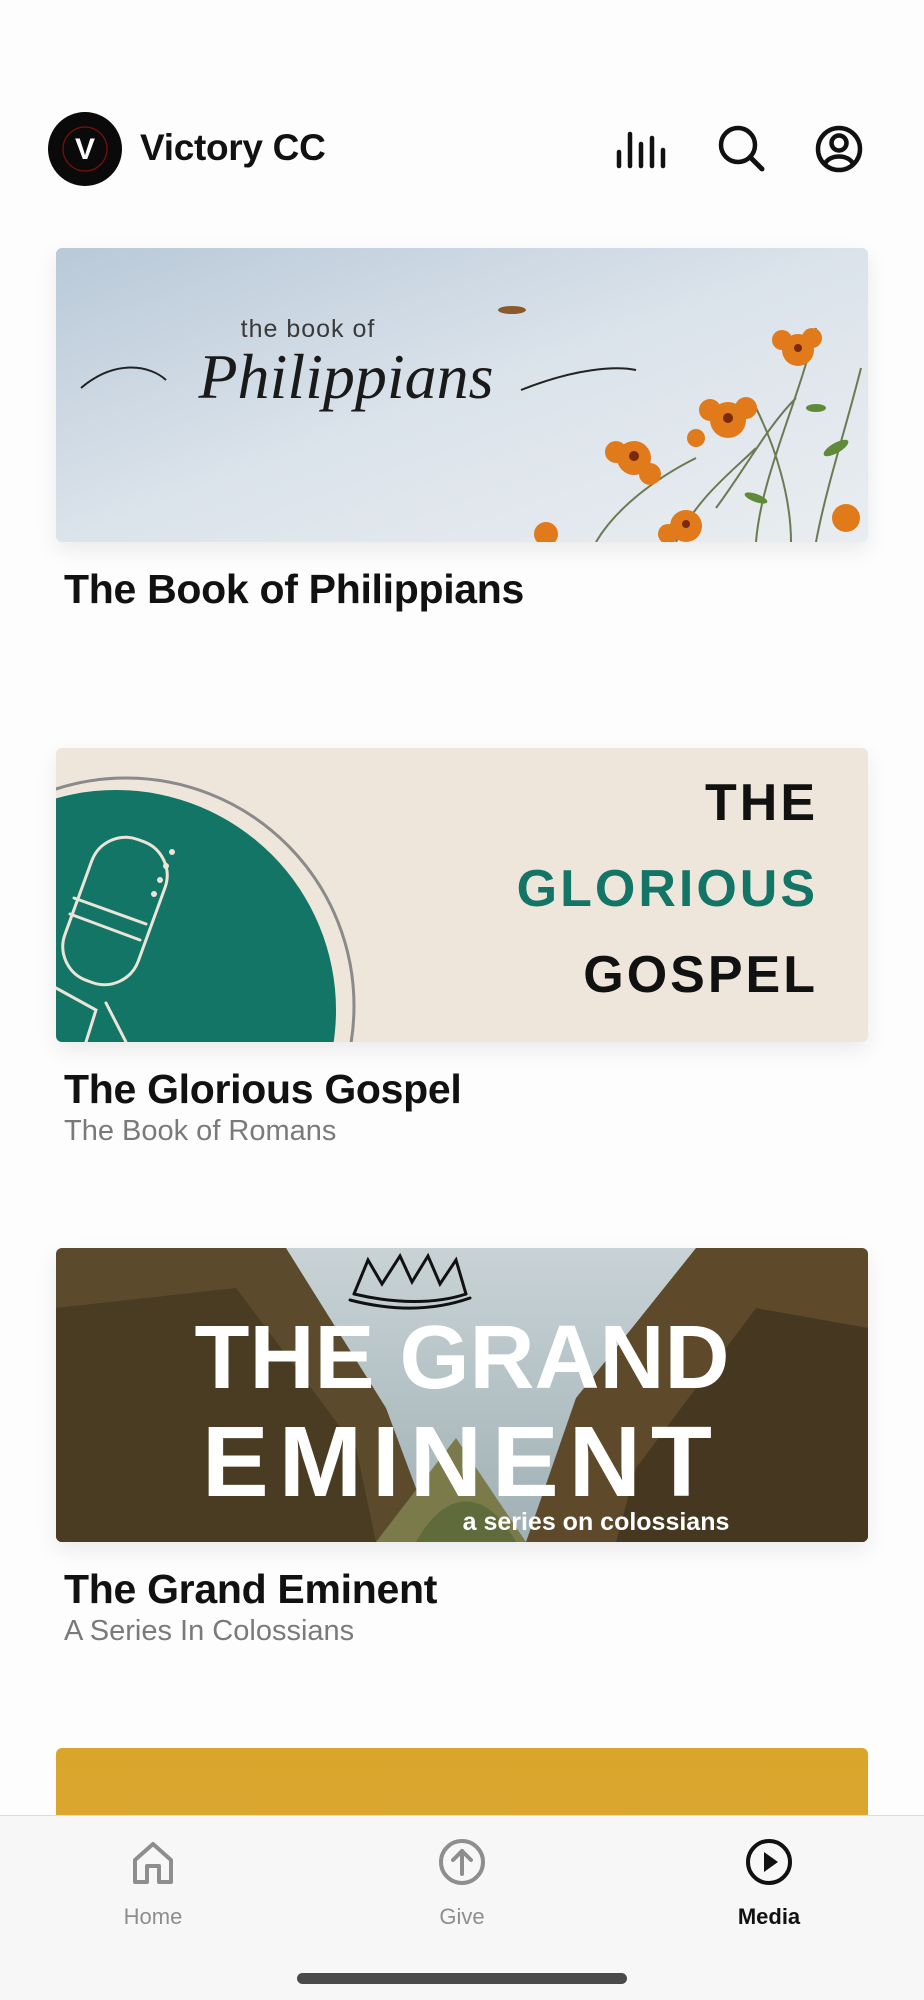 The image size is (924, 2000). Describe the element at coordinates (462, 1916) in the screenshot. I see `tab-label: Give` at that location.